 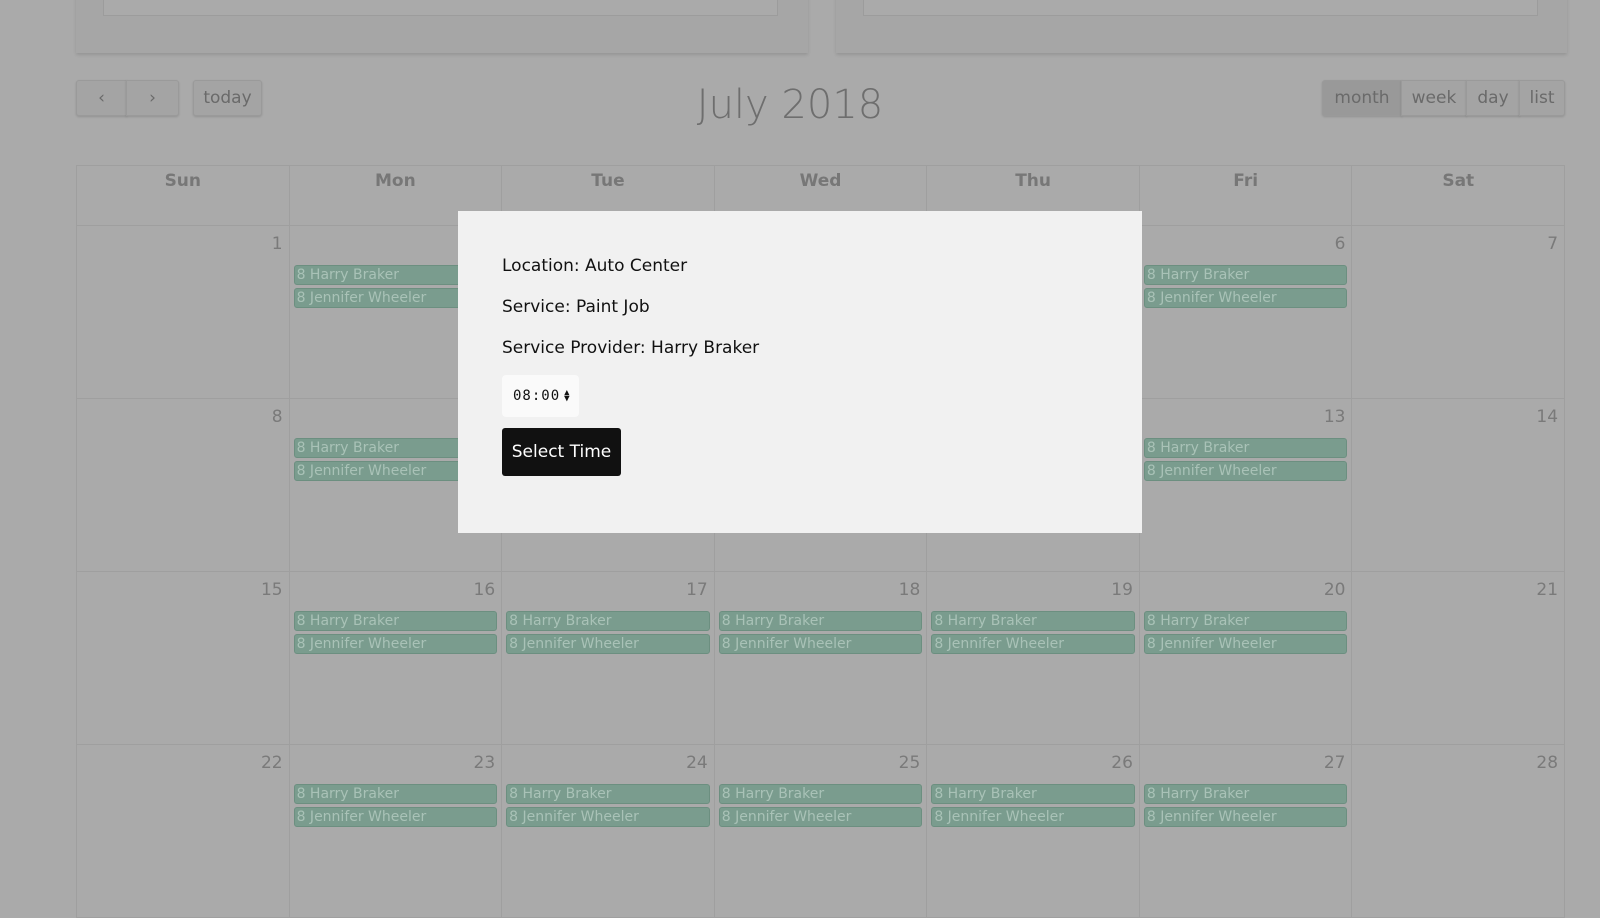 I want to click on spinner-icon: ▲ ▼, so click(x=567, y=396).